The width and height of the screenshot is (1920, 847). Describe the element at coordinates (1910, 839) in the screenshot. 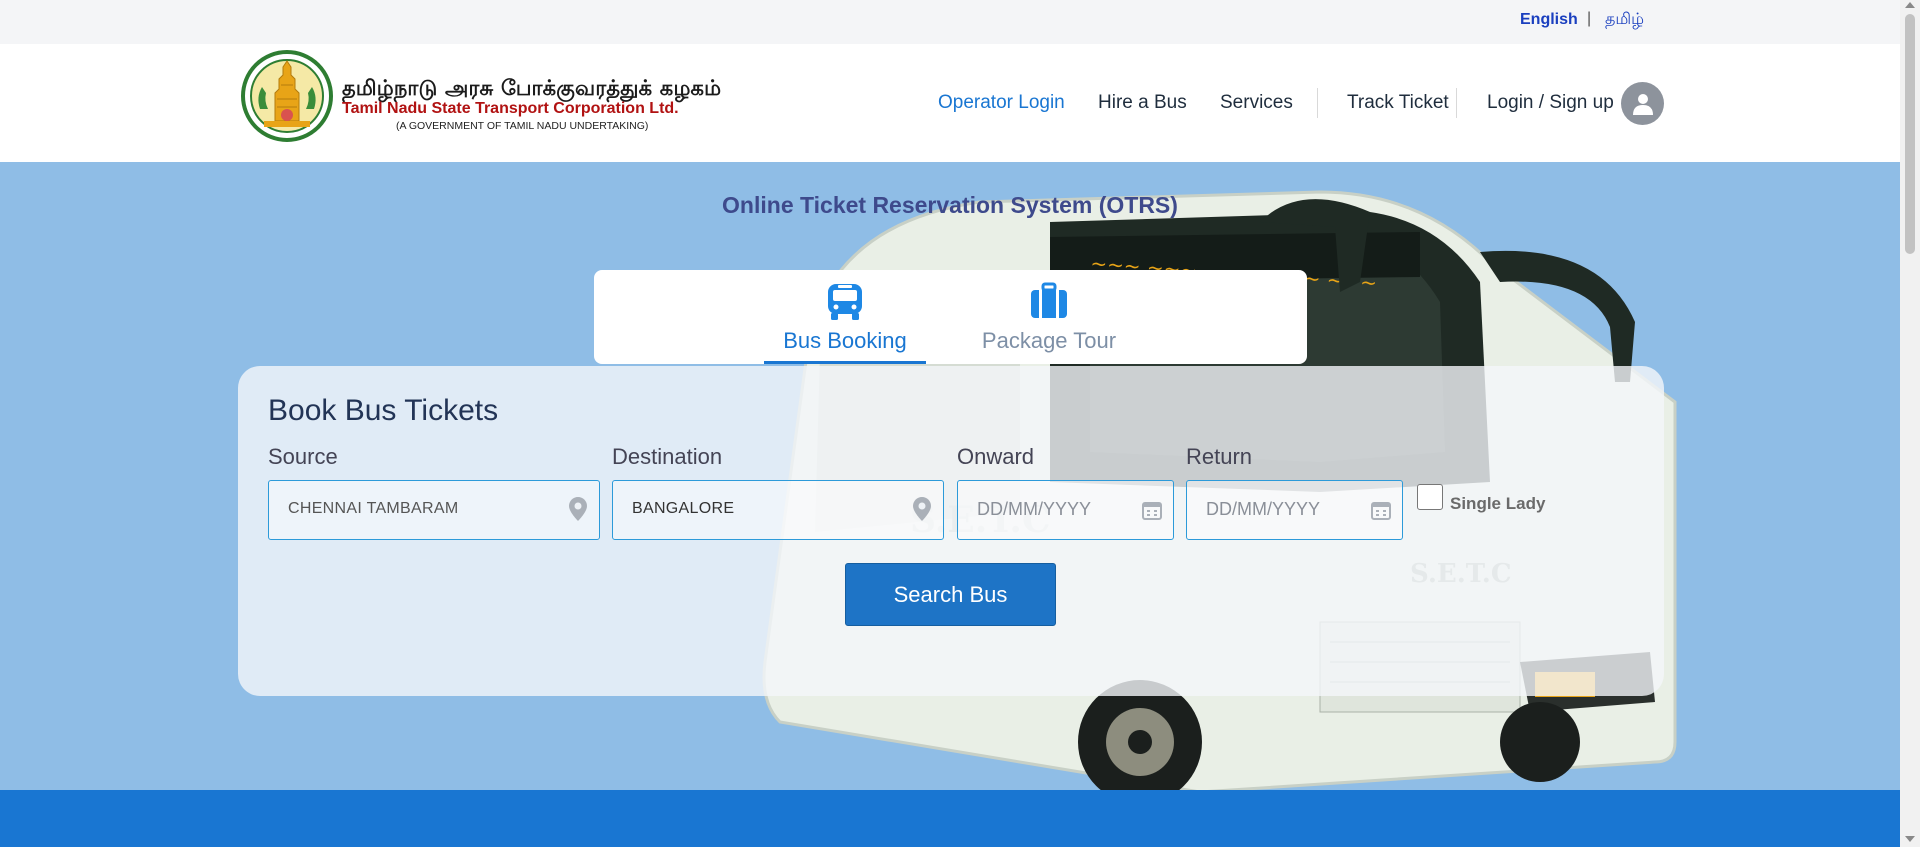

I see `scroll-down-arrow-icon` at that location.